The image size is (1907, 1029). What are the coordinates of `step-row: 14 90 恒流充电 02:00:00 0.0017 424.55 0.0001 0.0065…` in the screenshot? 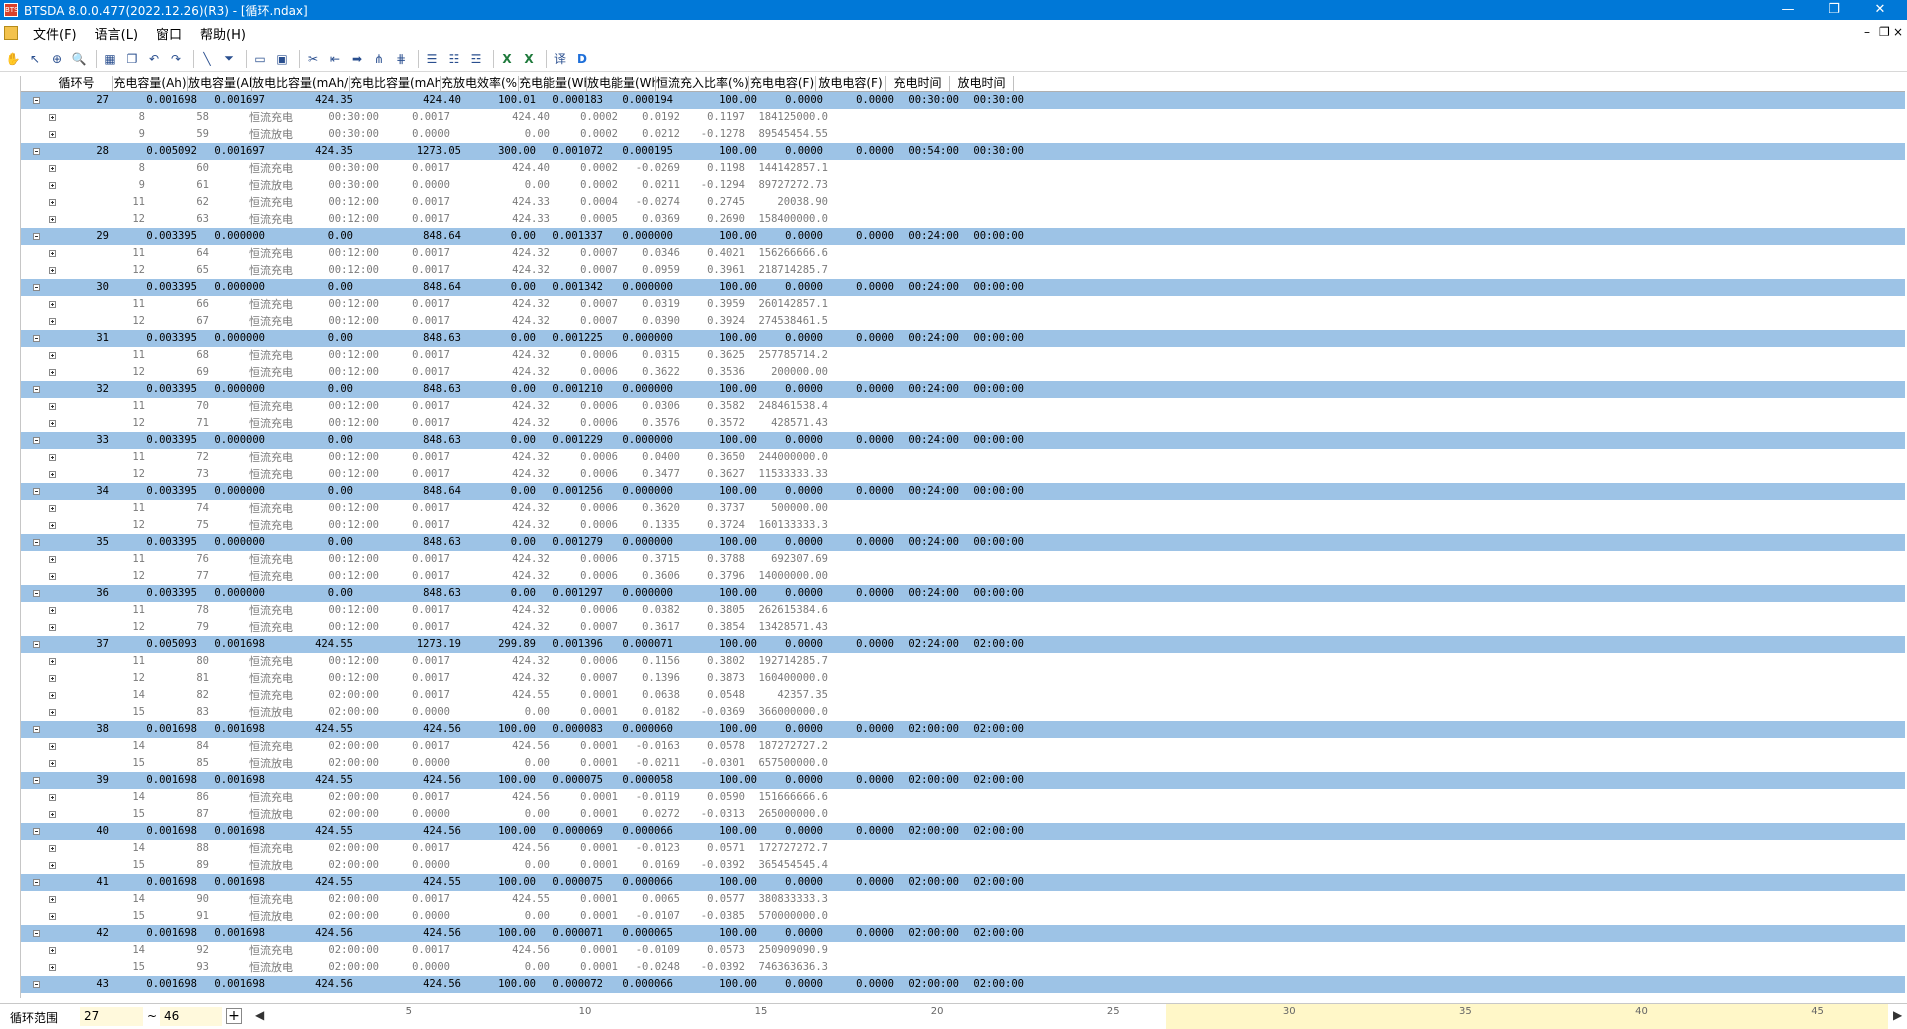 It's located at (963, 899).